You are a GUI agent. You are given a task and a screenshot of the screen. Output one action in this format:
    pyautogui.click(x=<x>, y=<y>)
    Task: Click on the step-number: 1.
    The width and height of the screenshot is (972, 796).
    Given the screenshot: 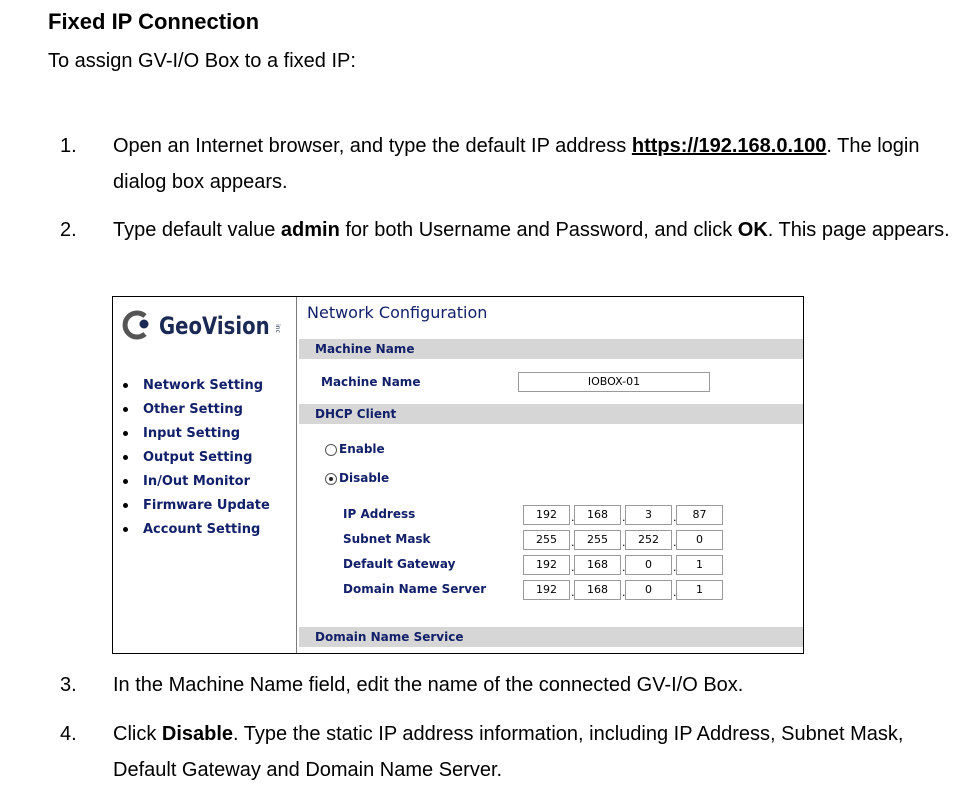 What is the action you would take?
    pyautogui.click(x=68, y=146)
    